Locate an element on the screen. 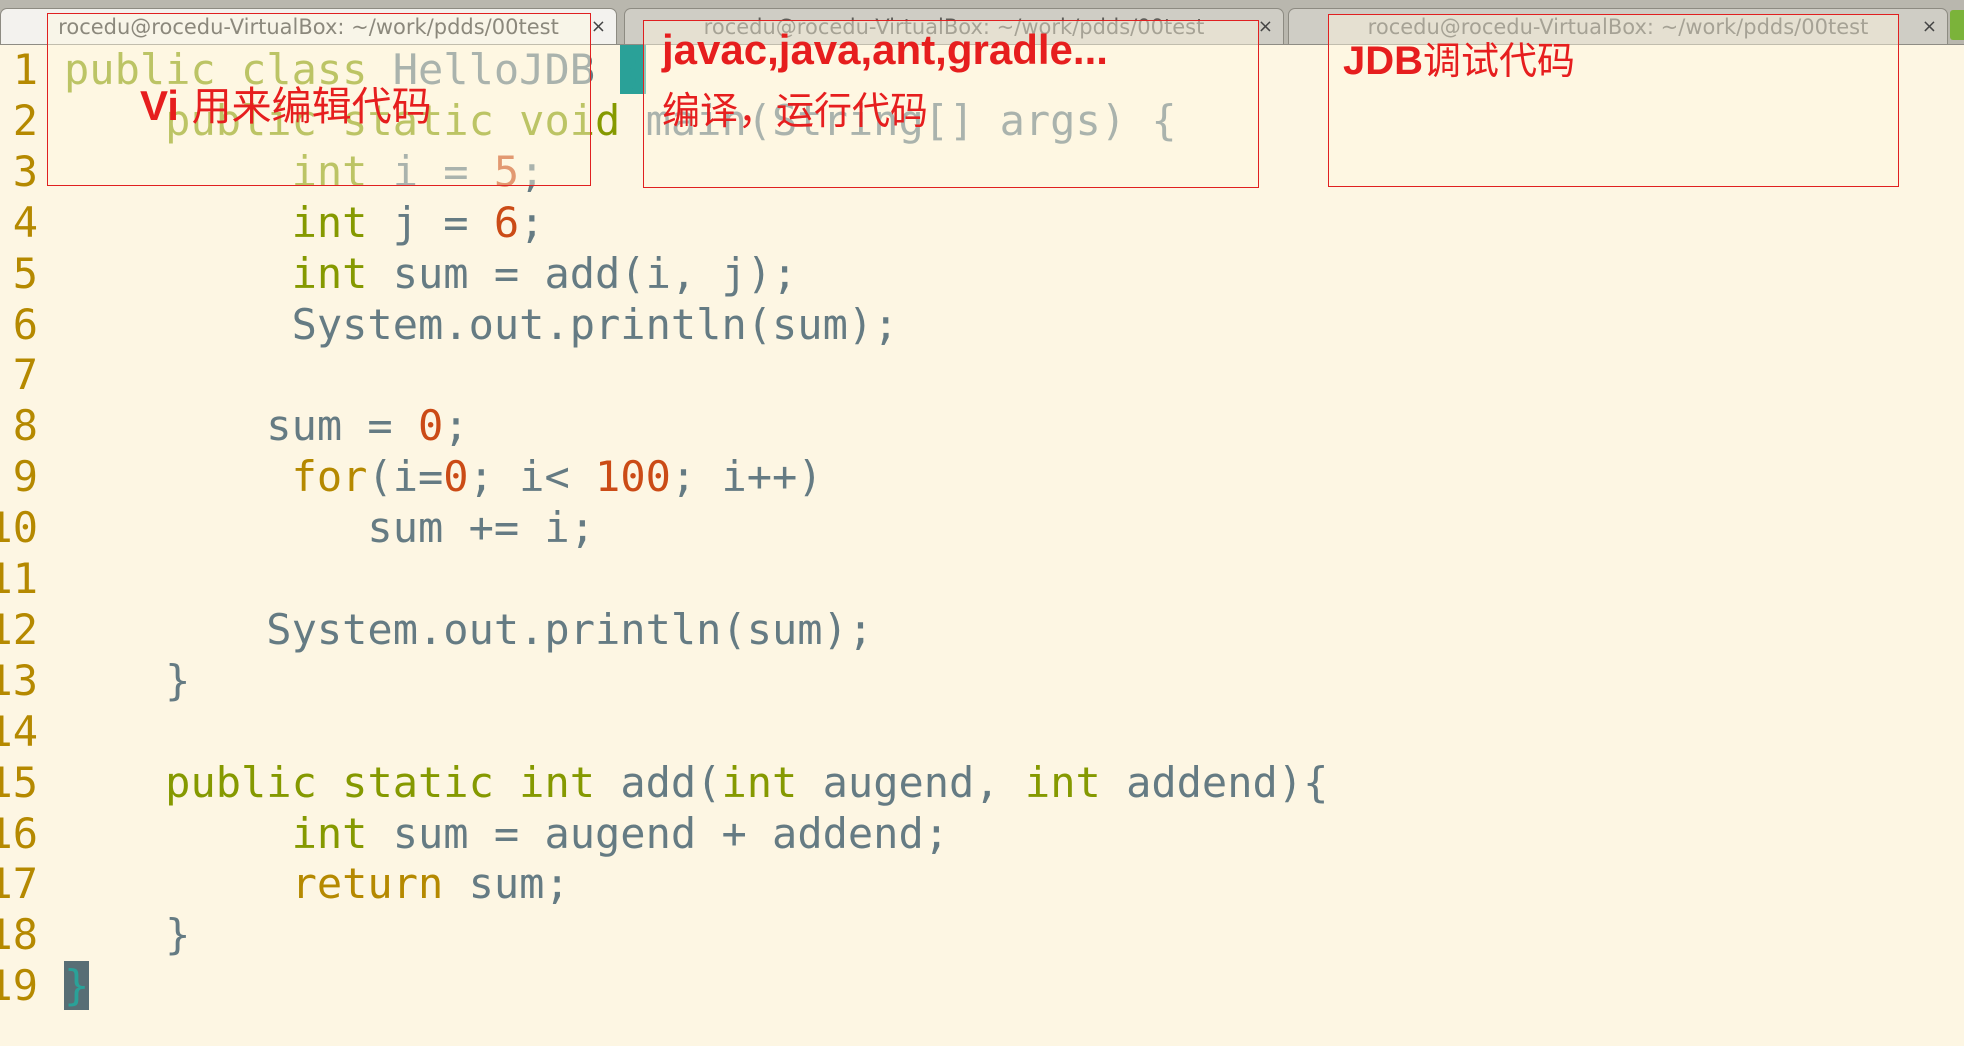 The width and height of the screenshot is (1964, 1046). code-number: 6 is located at coordinates (506, 222).